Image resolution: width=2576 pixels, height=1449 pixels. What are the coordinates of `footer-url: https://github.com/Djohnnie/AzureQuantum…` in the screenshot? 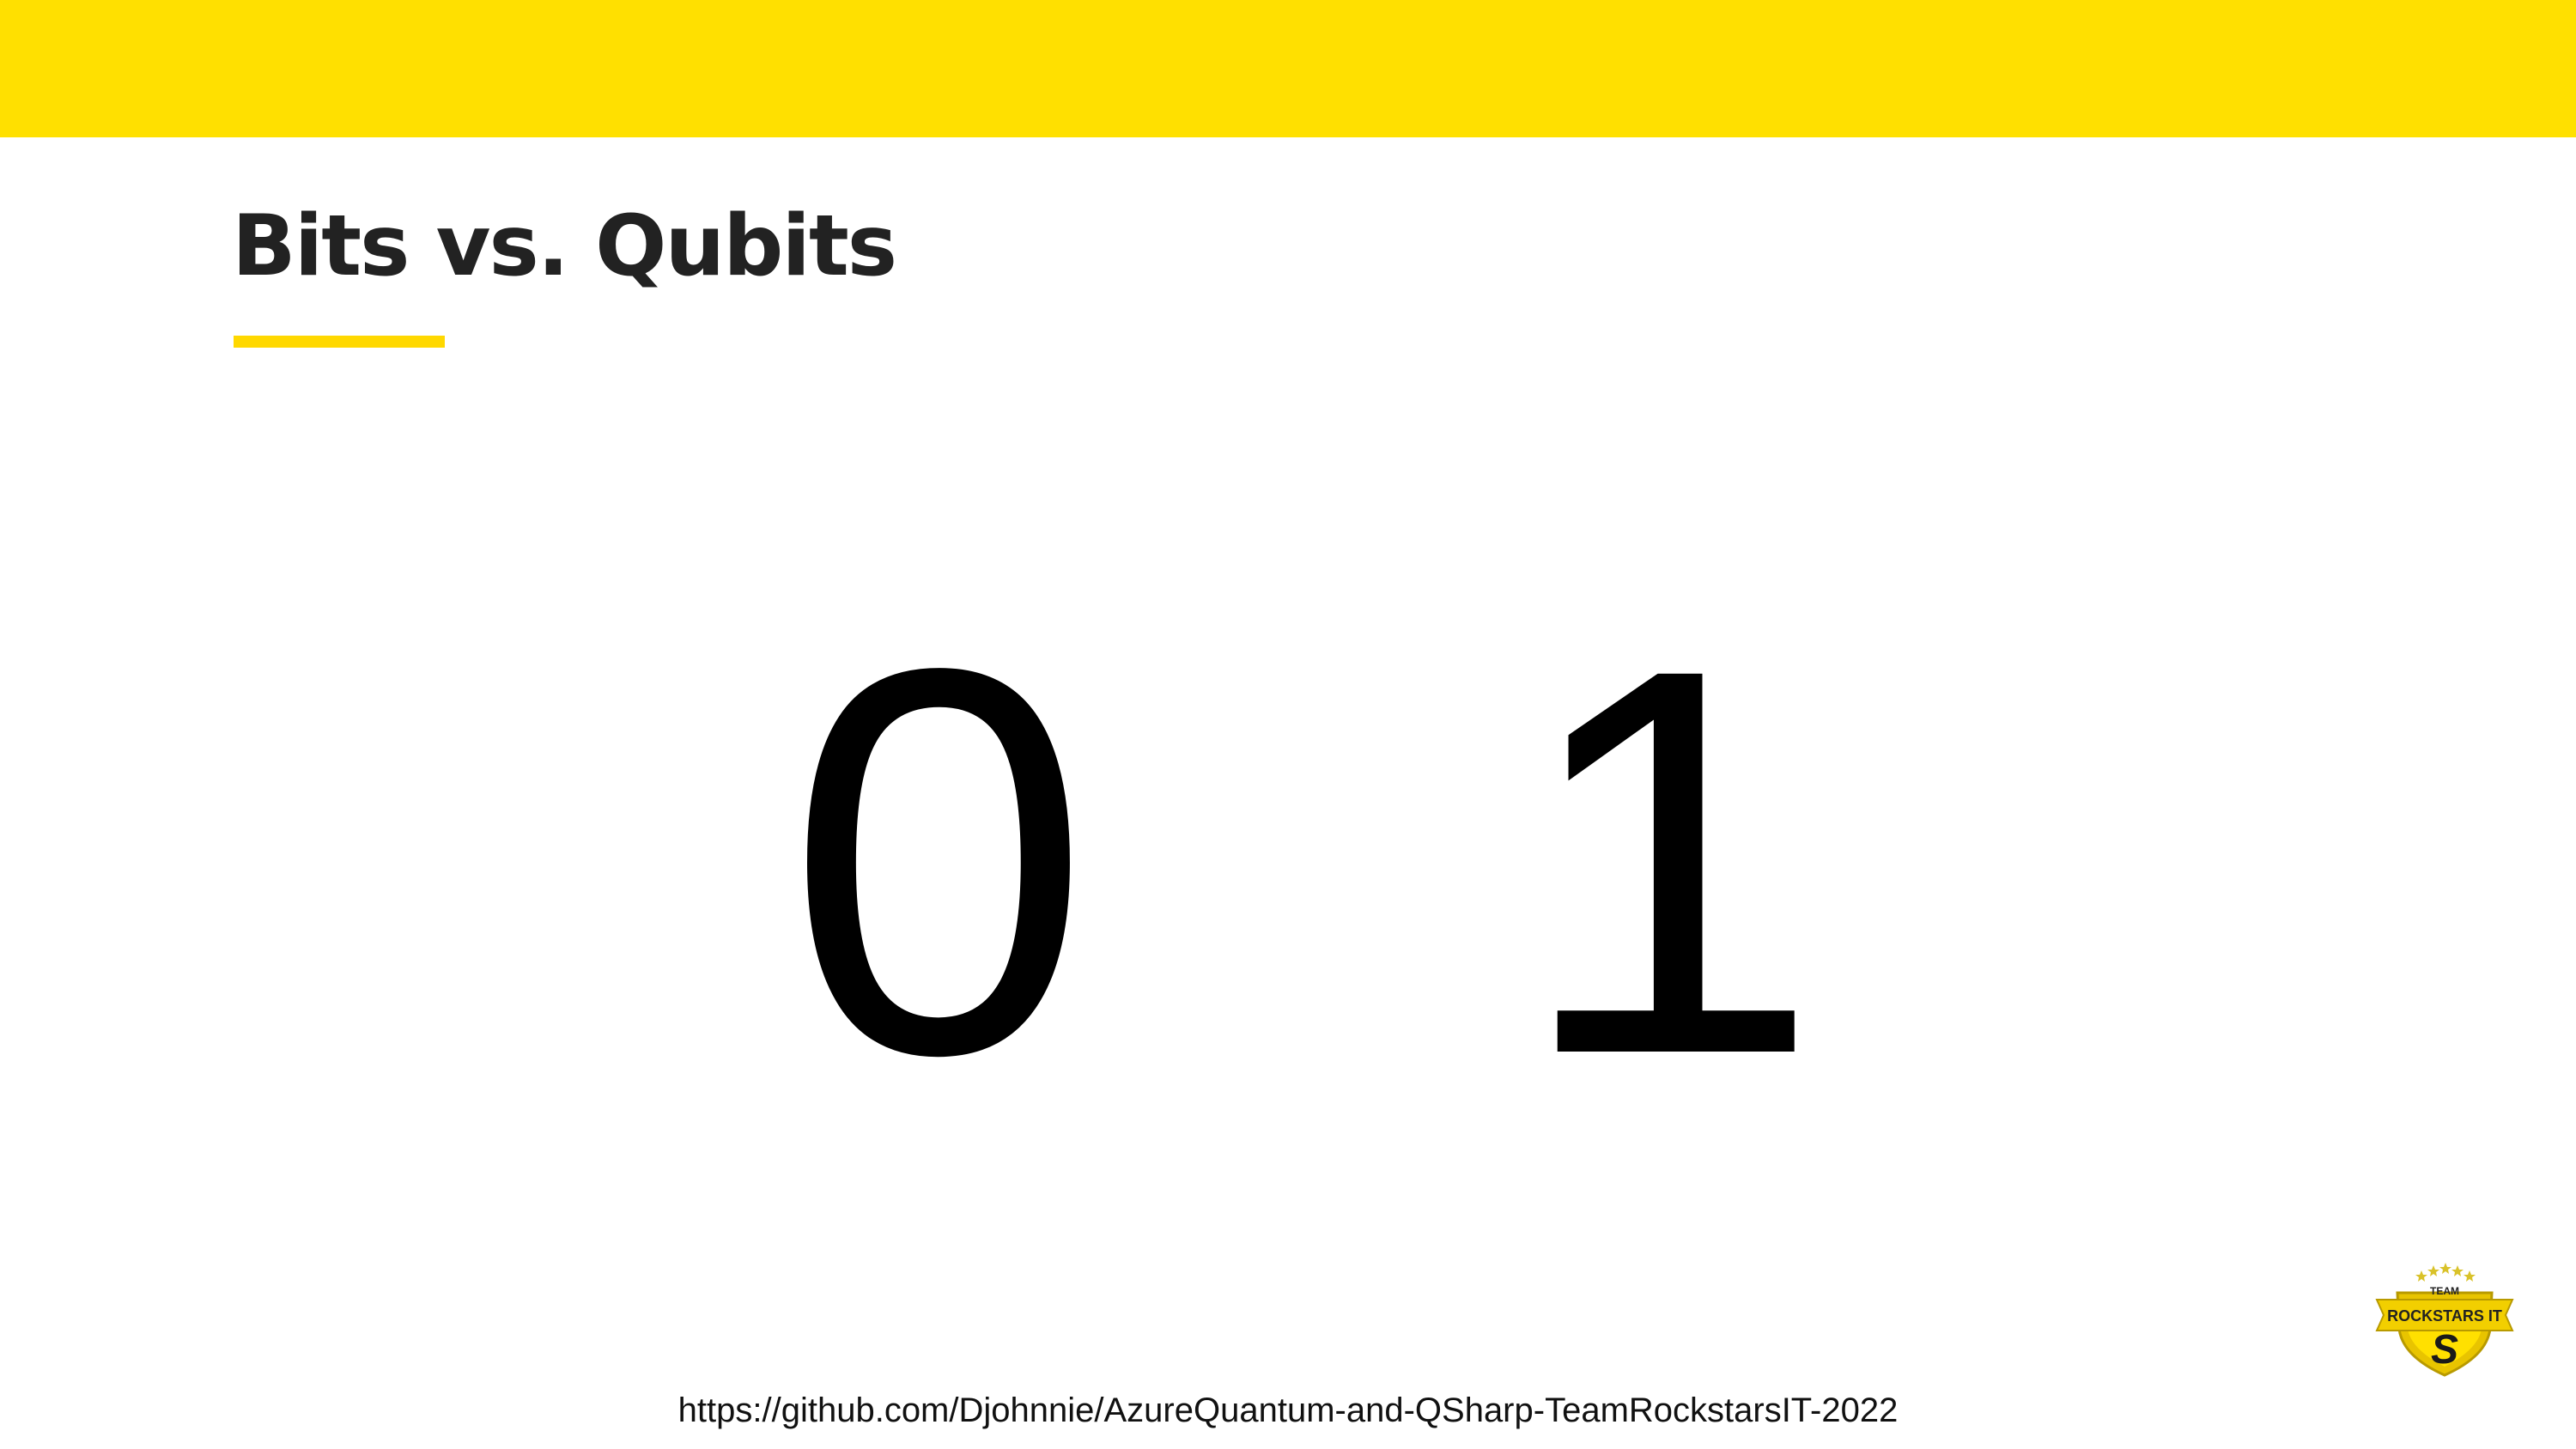 It's located at (1288, 1410).